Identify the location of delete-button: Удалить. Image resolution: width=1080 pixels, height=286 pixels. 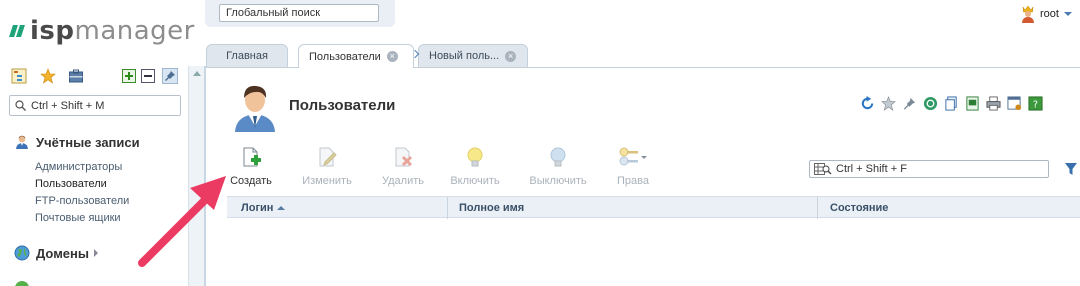
(403, 166).